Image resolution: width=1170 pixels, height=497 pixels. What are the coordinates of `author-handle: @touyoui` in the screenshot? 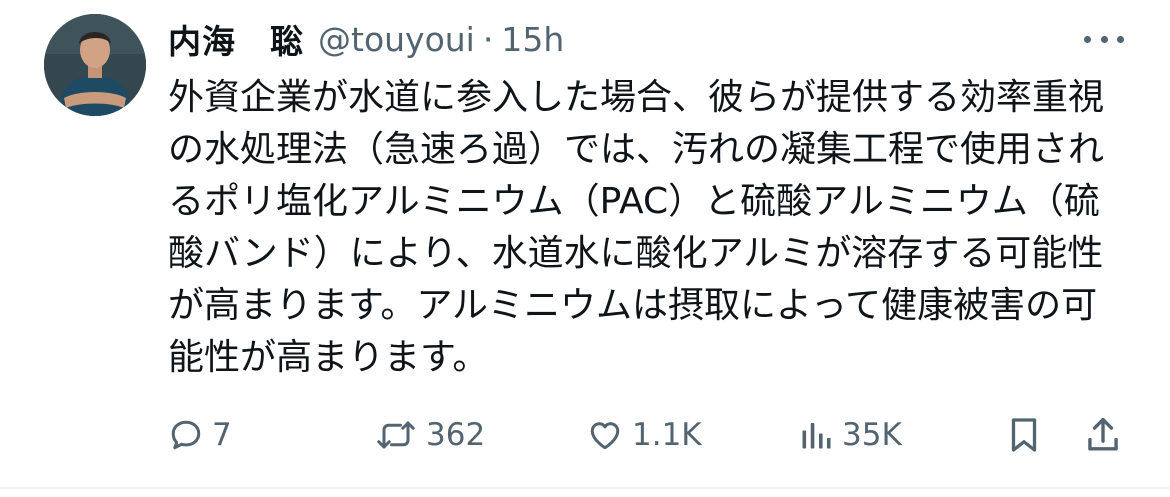 It's located at (396, 39).